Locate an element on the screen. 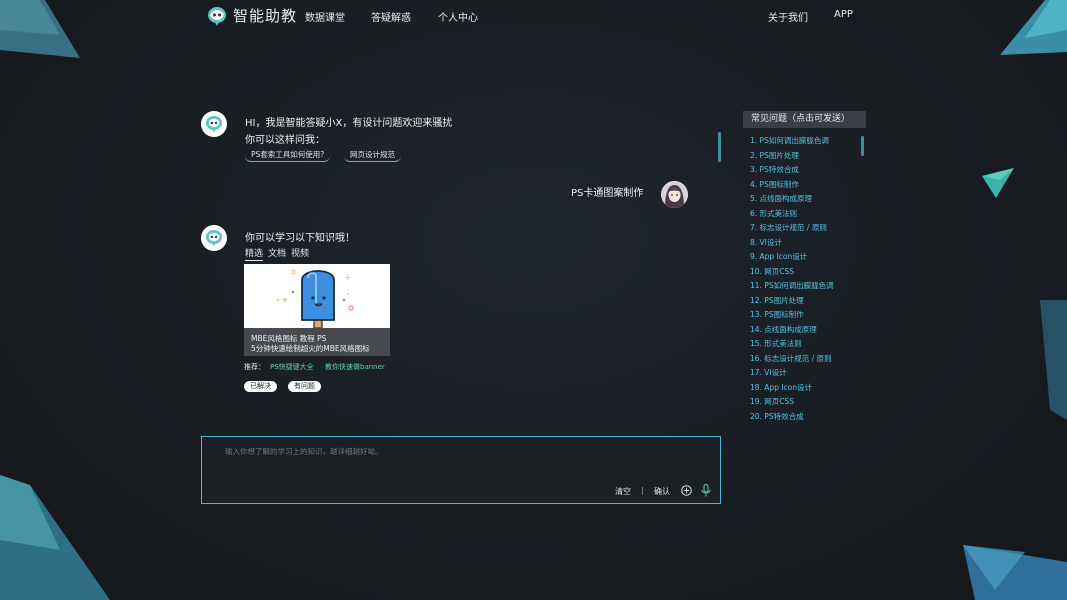 This screenshot has width=1067, height=600. faq-item: 18. App Icon设计 is located at coordinates (792, 389).